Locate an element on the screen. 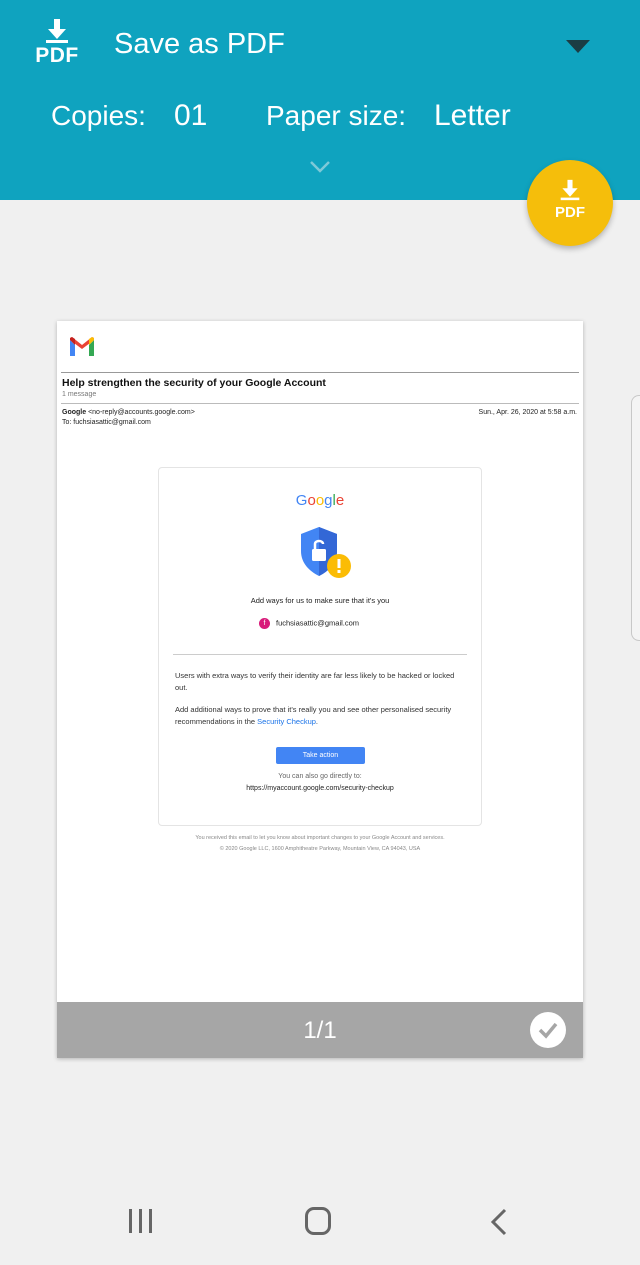  checkmark-icon is located at coordinates (548, 1030).